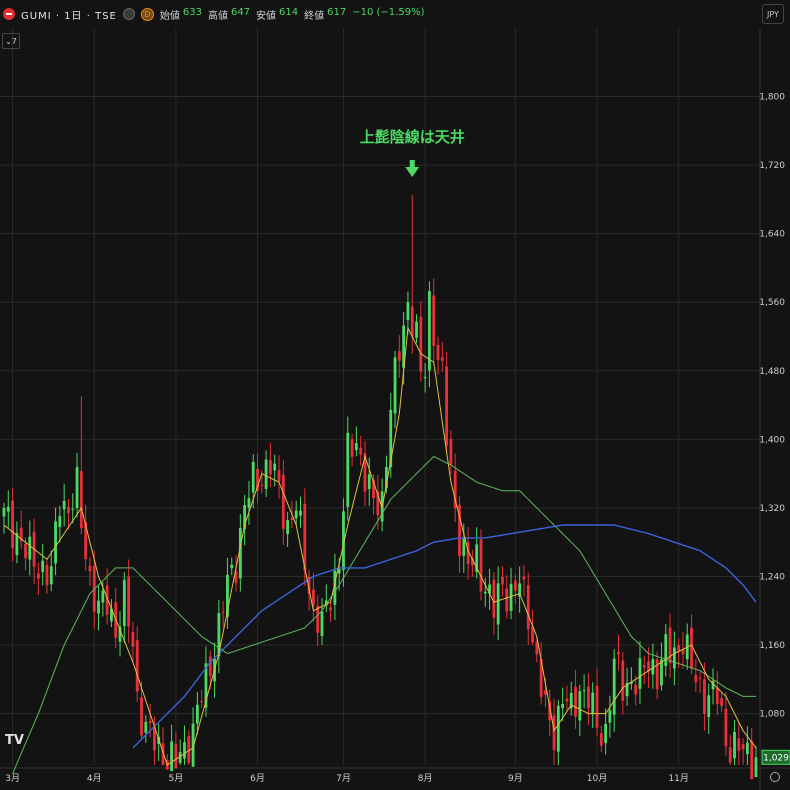 The image size is (790, 790). Describe the element at coordinates (12, 778) in the screenshot. I see `x-tick-label: 3月` at that location.